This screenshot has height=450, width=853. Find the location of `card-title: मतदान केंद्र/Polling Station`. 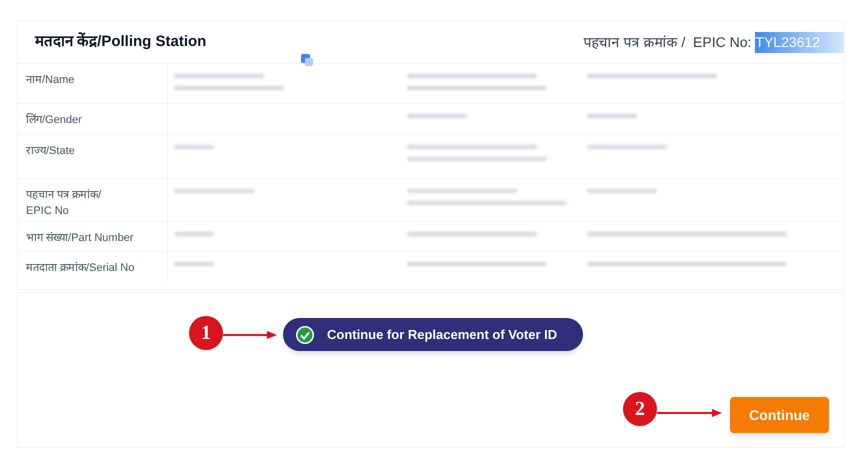

card-title: मतदान केंद्र/Polling Station is located at coordinates (120, 41).